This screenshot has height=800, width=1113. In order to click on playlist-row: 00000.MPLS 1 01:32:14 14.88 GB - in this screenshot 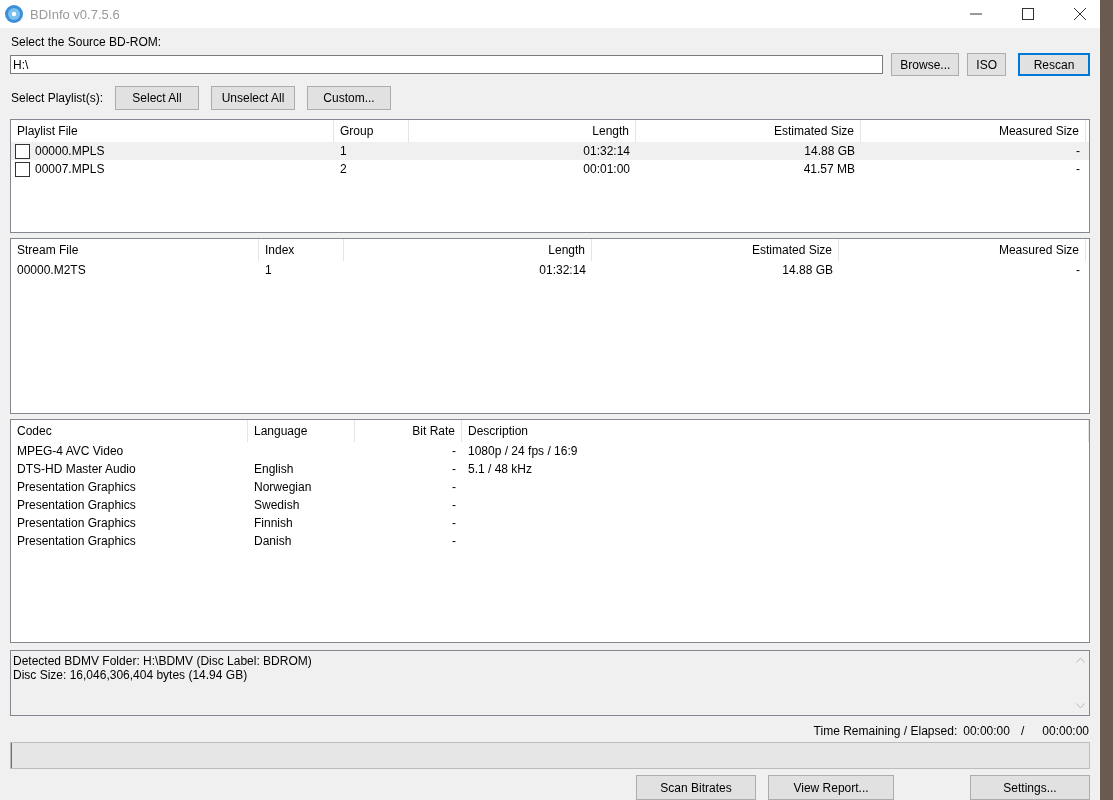, I will do `click(550, 151)`.